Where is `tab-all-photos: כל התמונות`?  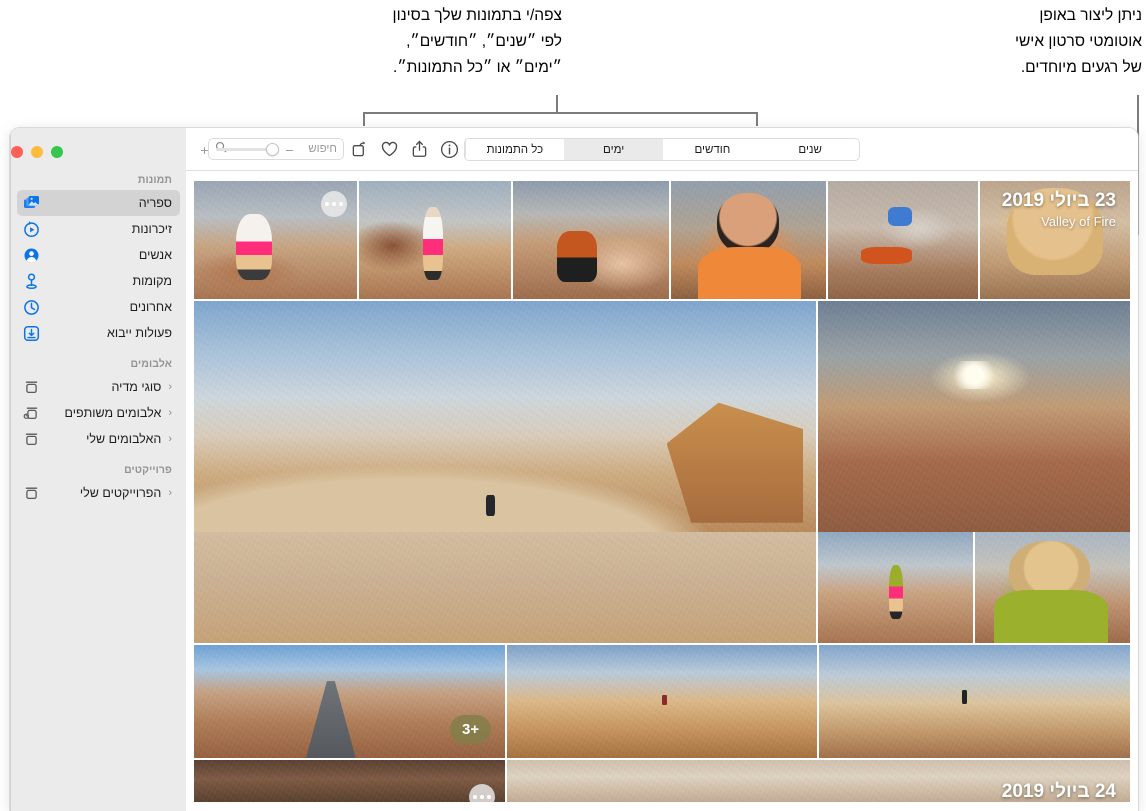 tab-all-photos: כל התמונות is located at coordinates (514, 149).